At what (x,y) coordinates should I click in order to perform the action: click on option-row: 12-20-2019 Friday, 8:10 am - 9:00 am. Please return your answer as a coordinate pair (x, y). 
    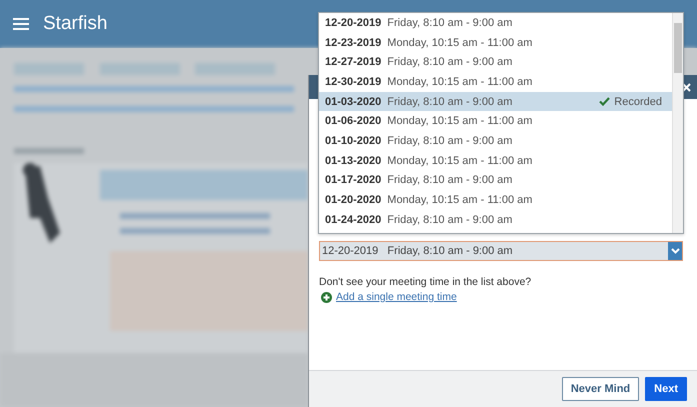
    Looking at the image, I should click on (495, 23).